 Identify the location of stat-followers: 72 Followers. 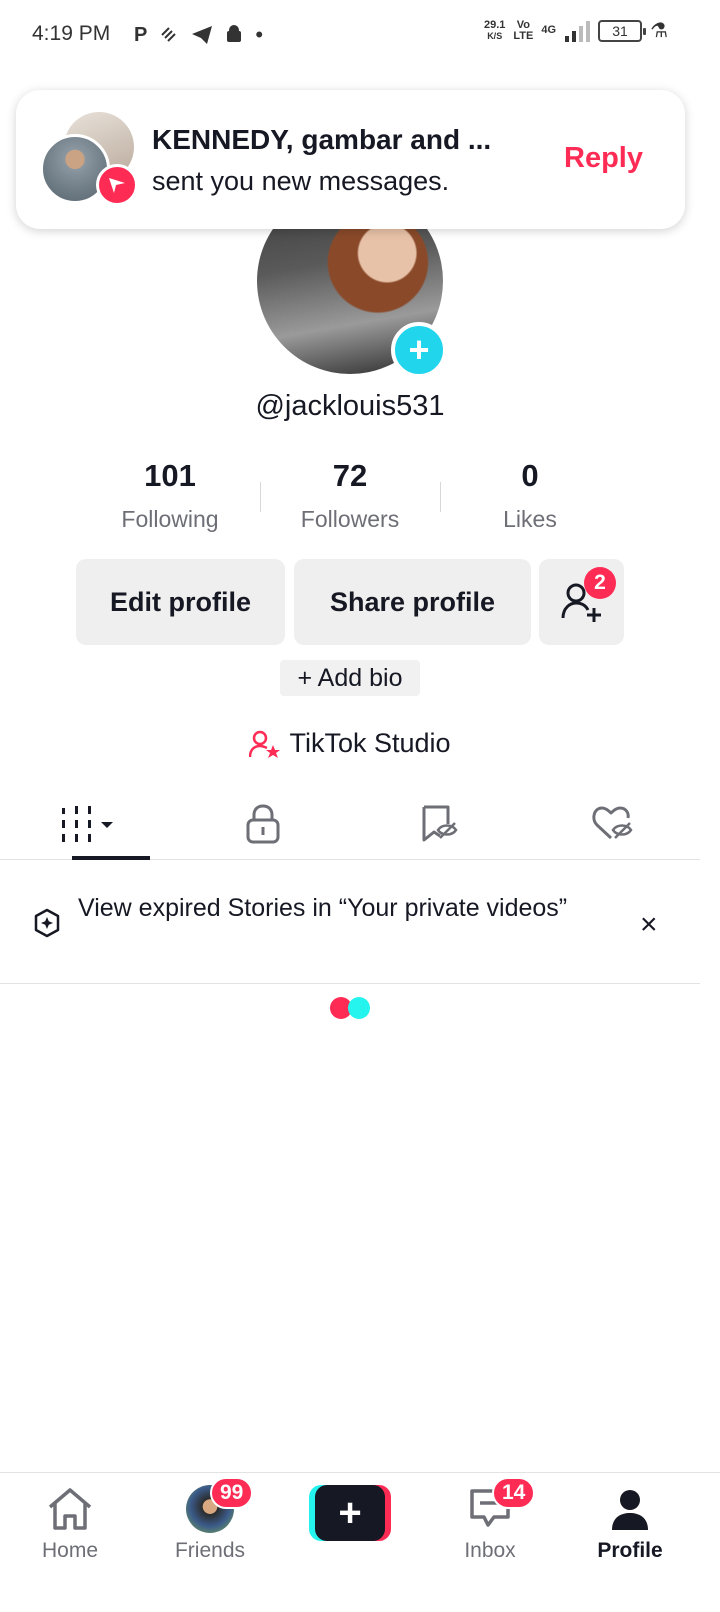
(350, 498).